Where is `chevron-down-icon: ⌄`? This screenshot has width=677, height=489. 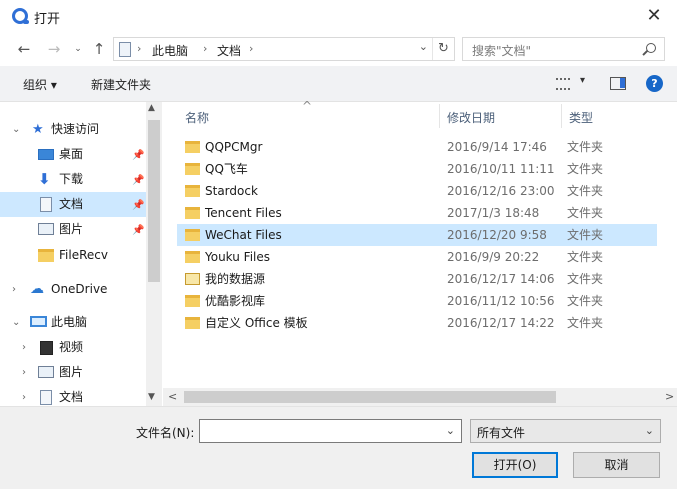 chevron-down-icon: ⌄ is located at coordinates (649, 430).